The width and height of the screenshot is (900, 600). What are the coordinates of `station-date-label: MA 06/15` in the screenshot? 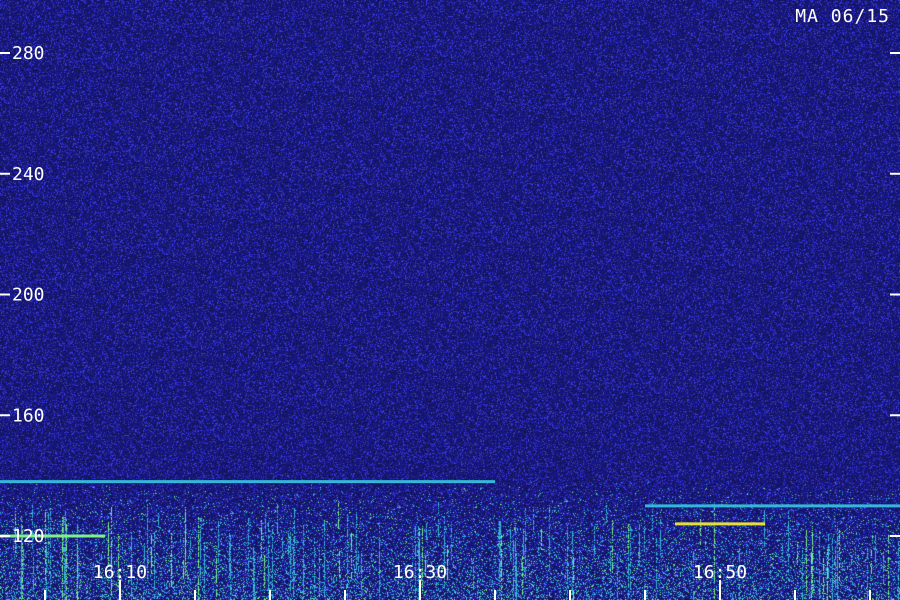 It's located at (842, 16).